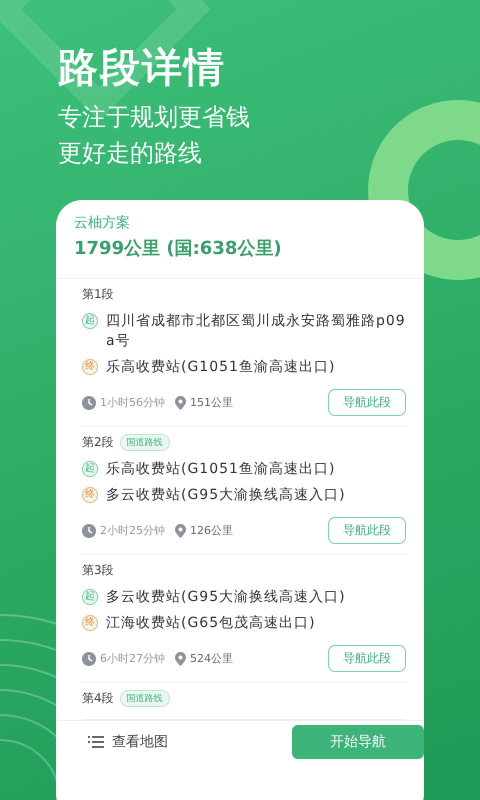 The width and height of the screenshot is (480, 800). I want to click on plan-name: 云柚方案, so click(102, 223).